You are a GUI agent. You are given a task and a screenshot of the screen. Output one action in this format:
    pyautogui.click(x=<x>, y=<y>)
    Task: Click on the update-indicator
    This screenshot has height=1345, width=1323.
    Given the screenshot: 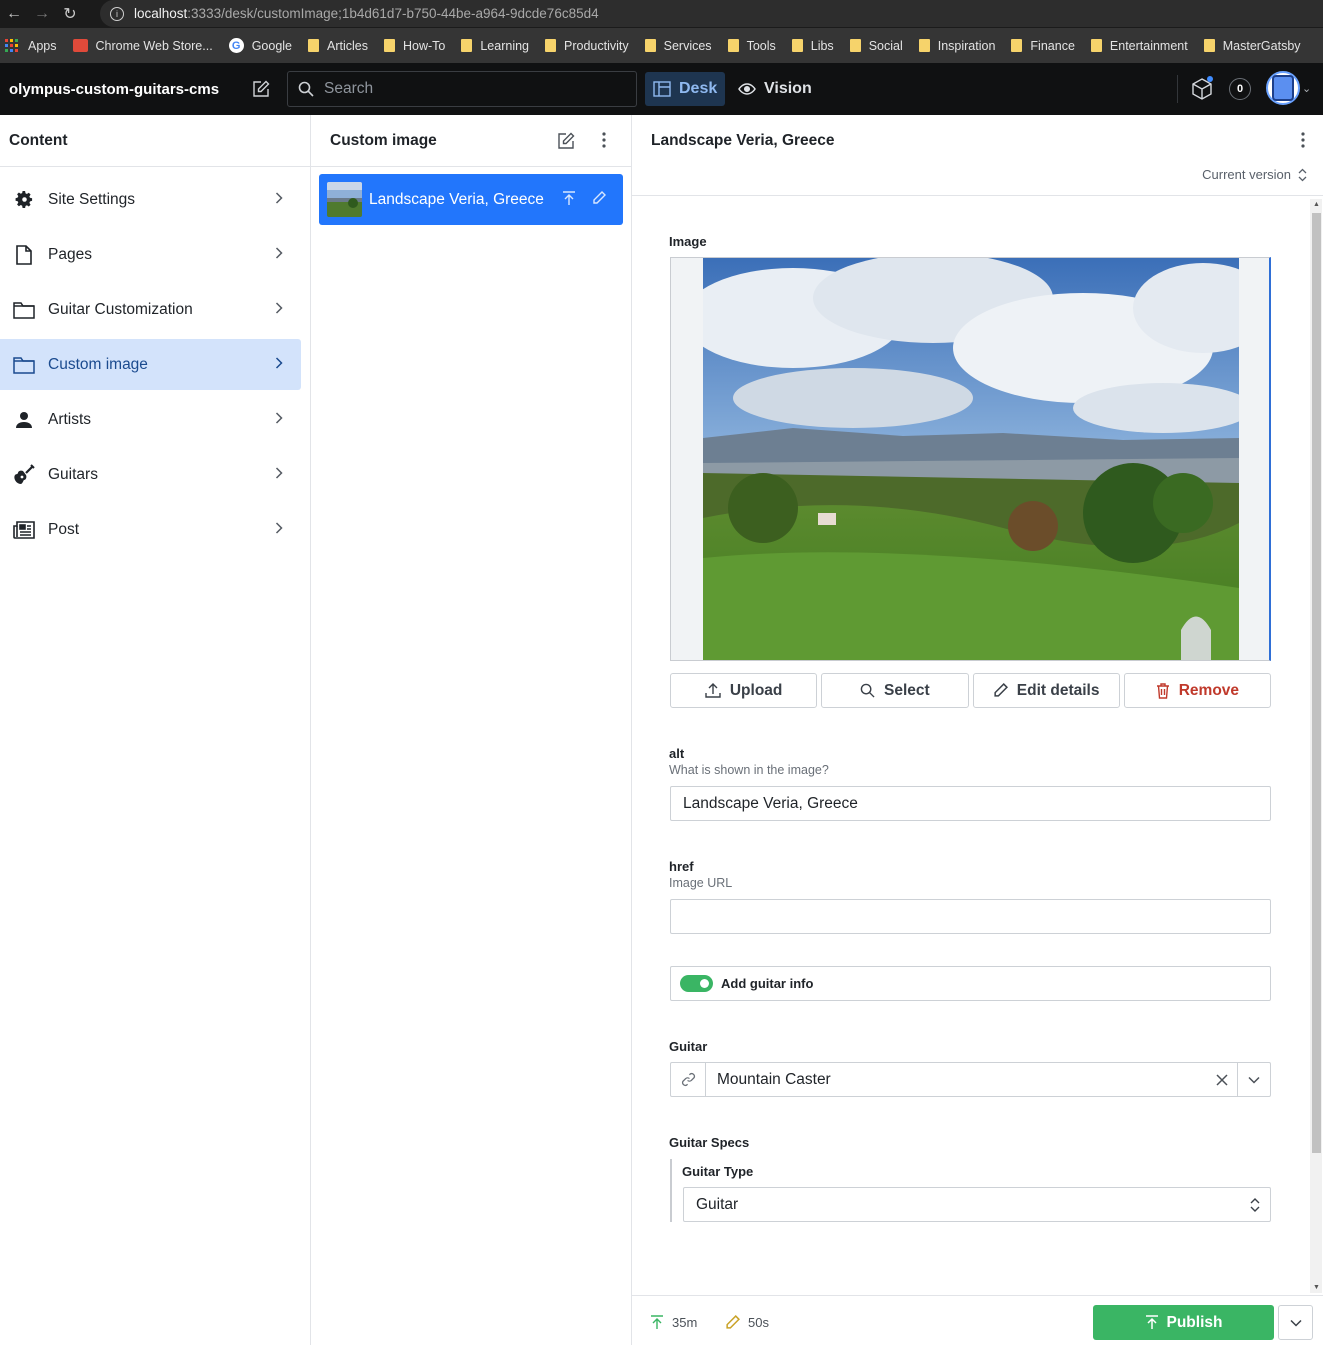 What is the action you would take?
    pyautogui.click(x=1210, y=79)
    